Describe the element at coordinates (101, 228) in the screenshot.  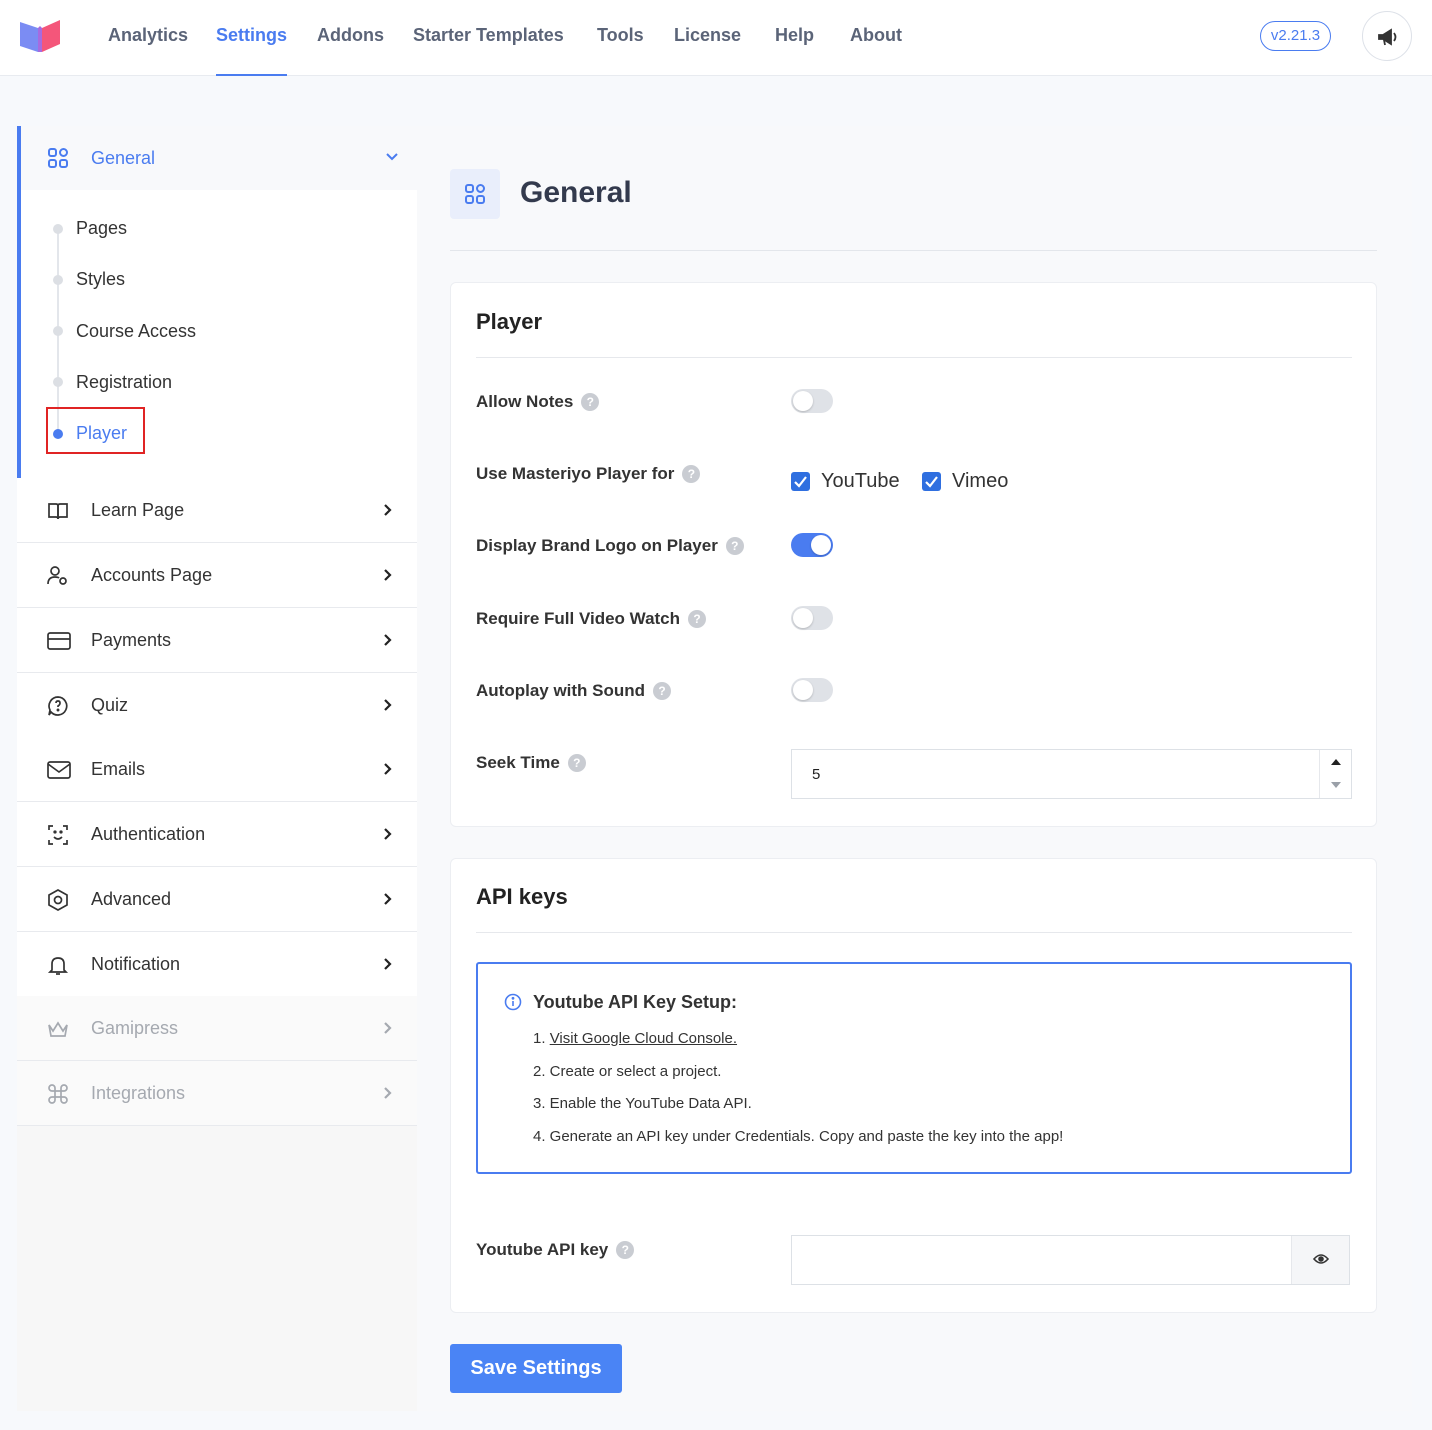
I see `subnav-pages: Pages` at that location.